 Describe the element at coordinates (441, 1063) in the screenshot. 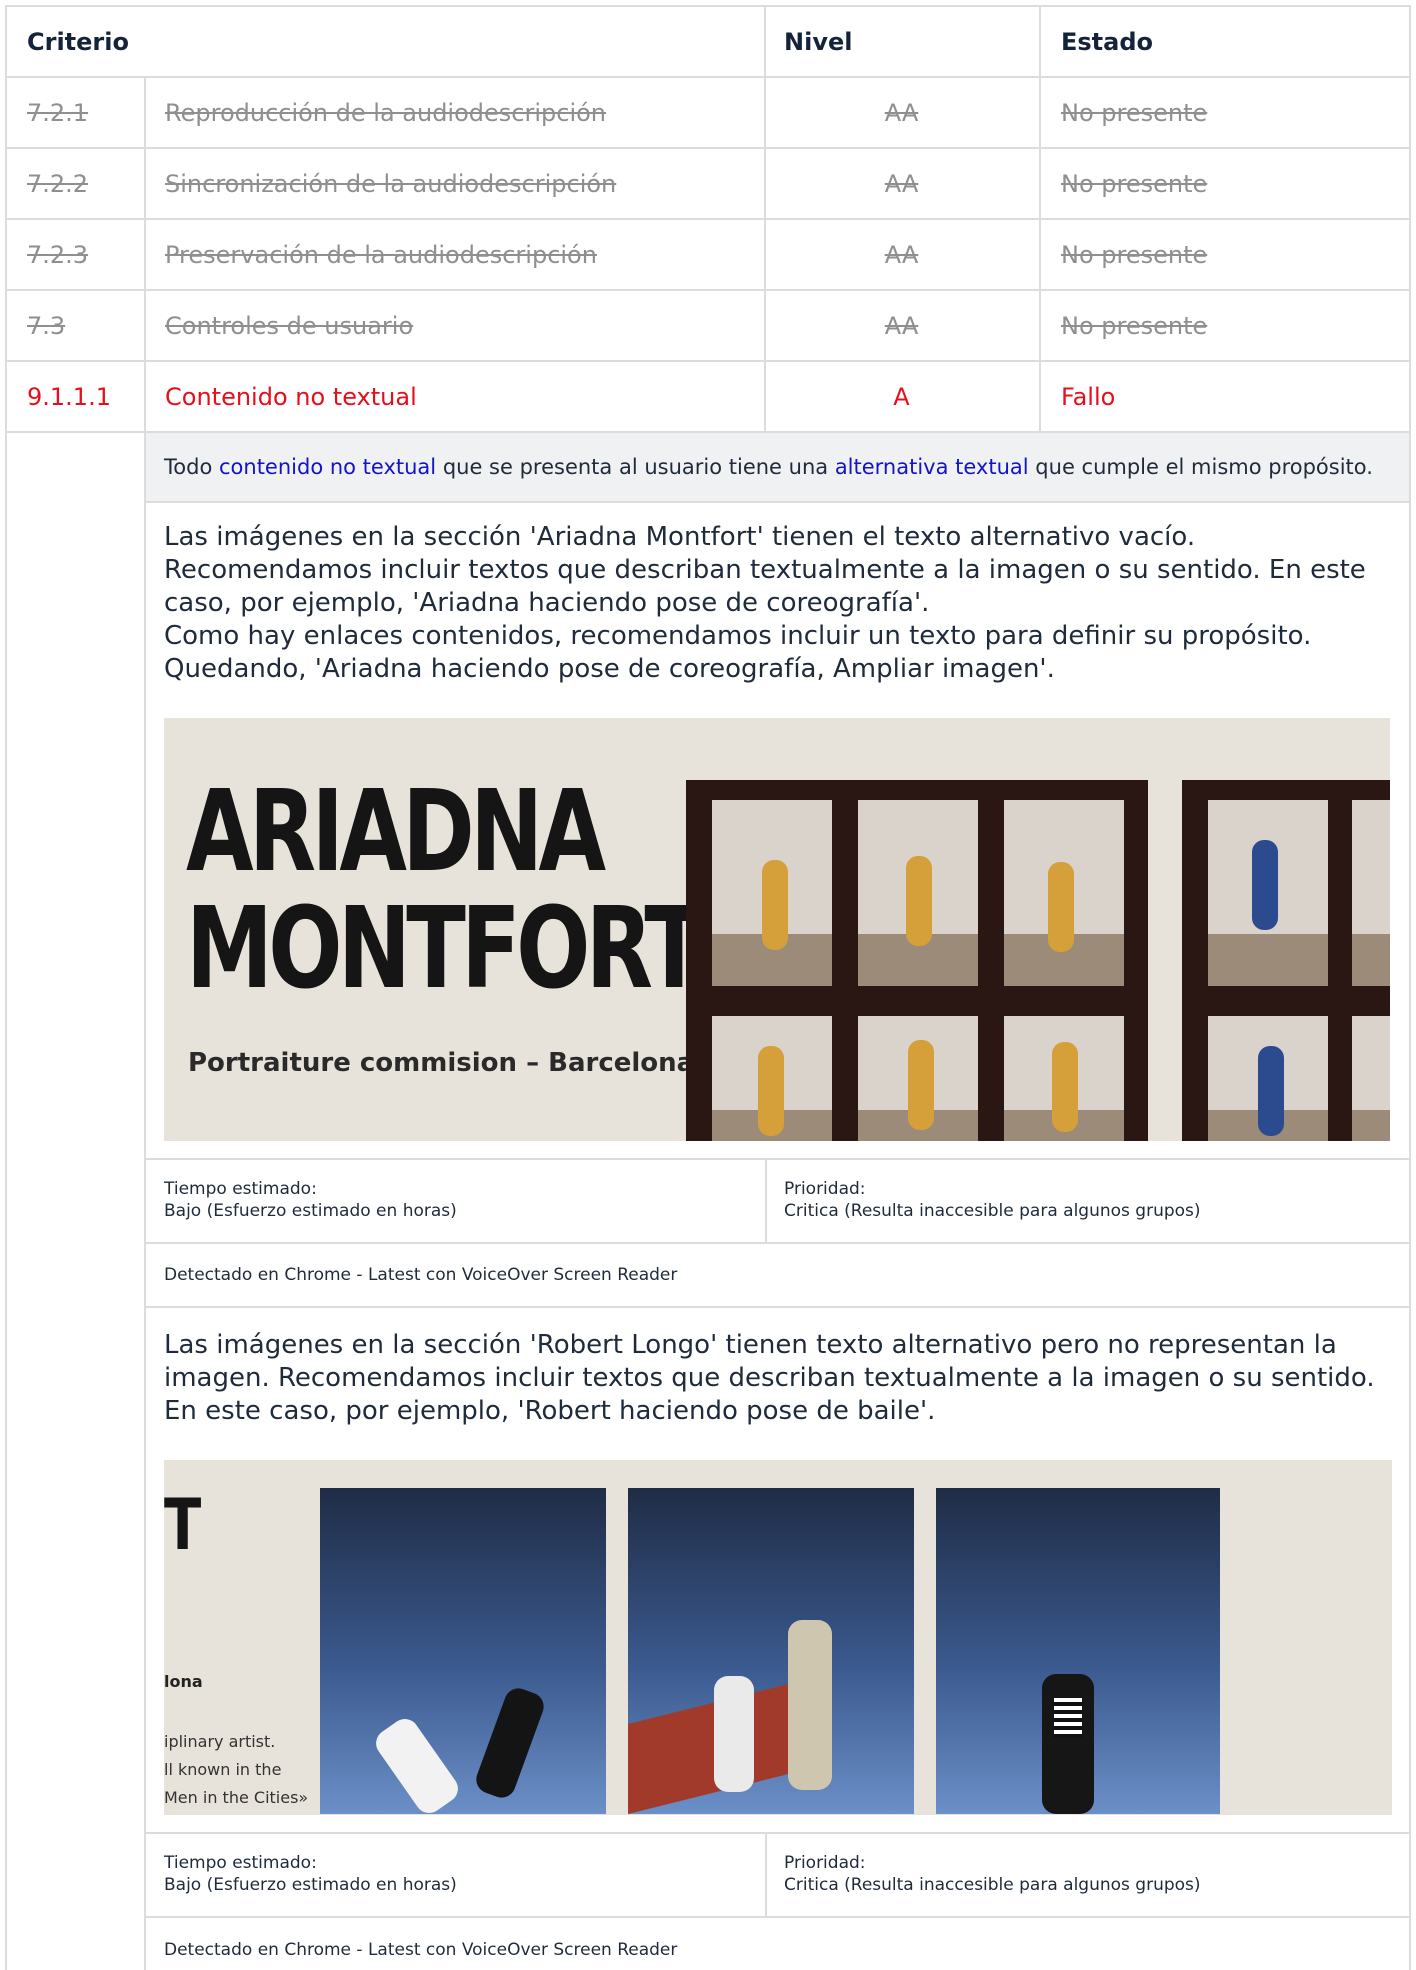

I see `screenshot-subtitle: Portraiture commision – Barcelona` at that location.